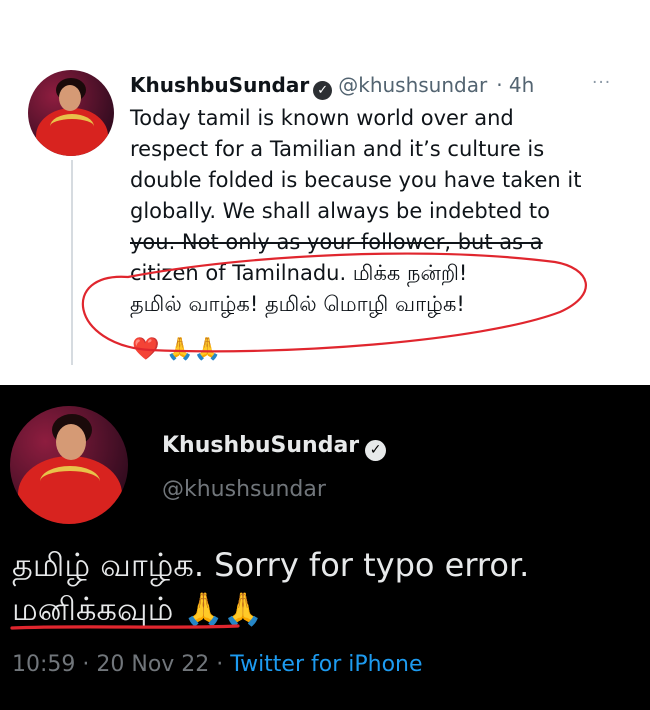 Image resolution: width=650 pixels, height=710 pixels. I want to click on tweet-line: globally. We shall always be indebted to, so click(340, 211).